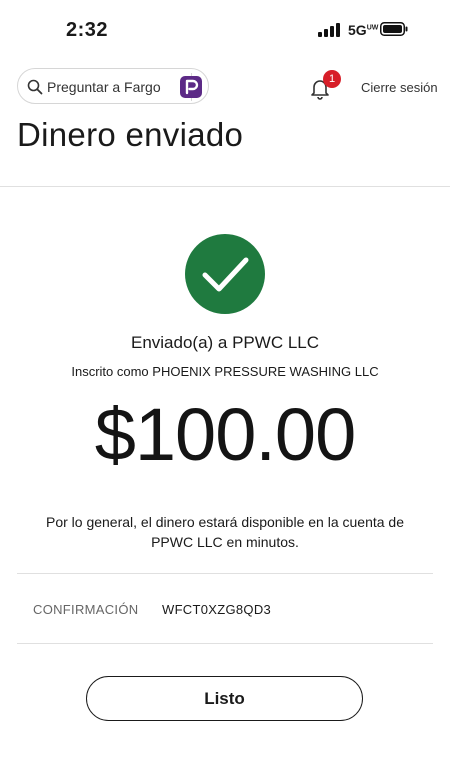  What do you see at coordinates (224, 698) in the screenshot?
I see `done-button: Listo` at bounding box center [224, 698].